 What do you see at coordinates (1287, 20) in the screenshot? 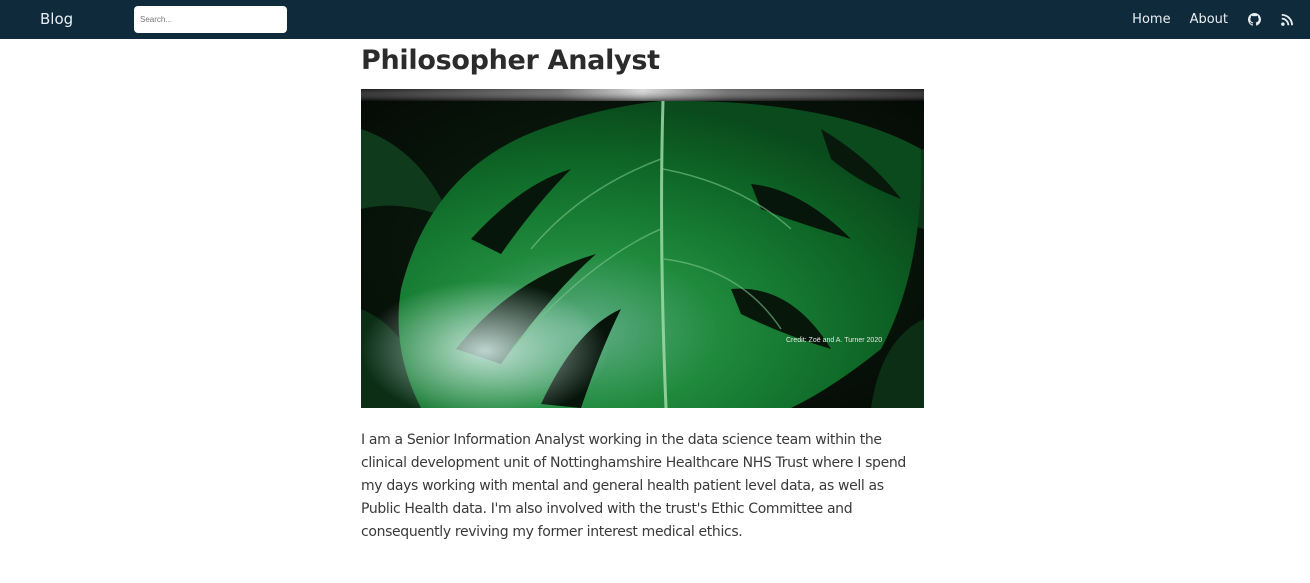
I see `rss-icon` at bounding box center [1287, 20].